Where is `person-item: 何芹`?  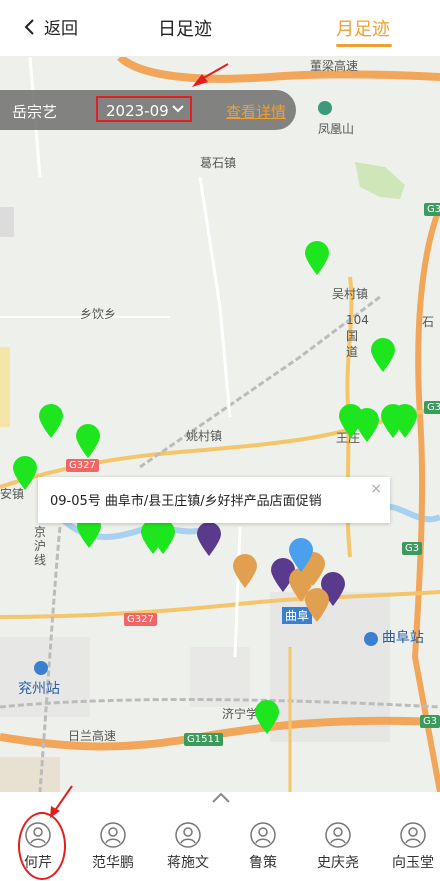 person-item: 何芹 is located at coordinates (38, 847).